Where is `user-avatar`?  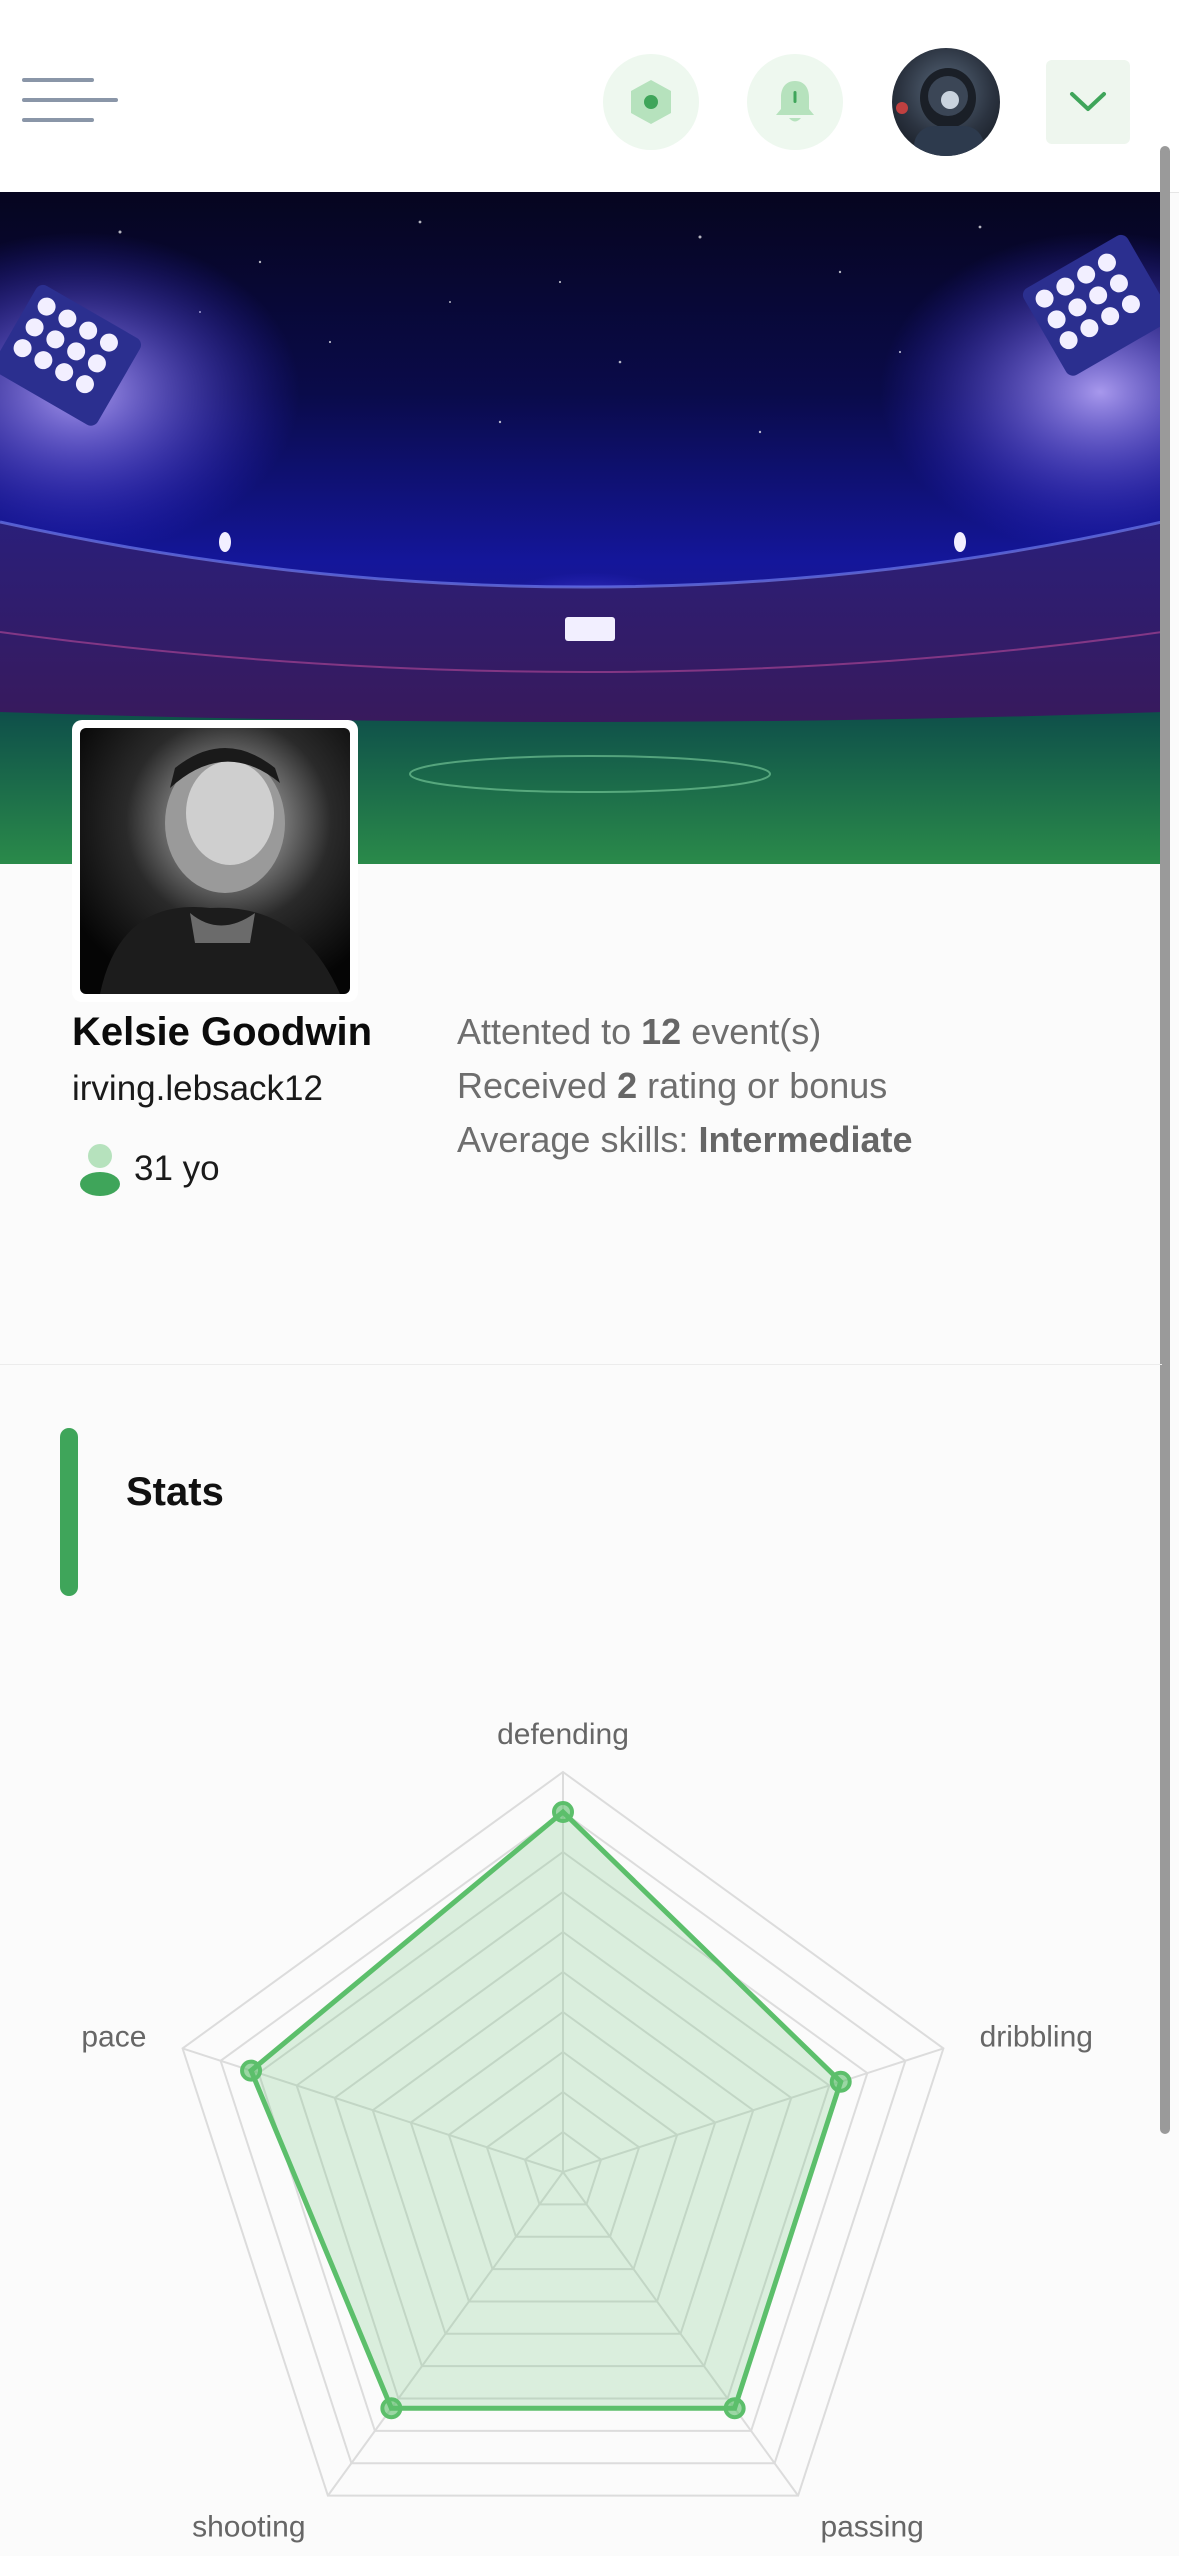
user-avatar is located at coordinates (946, 102).